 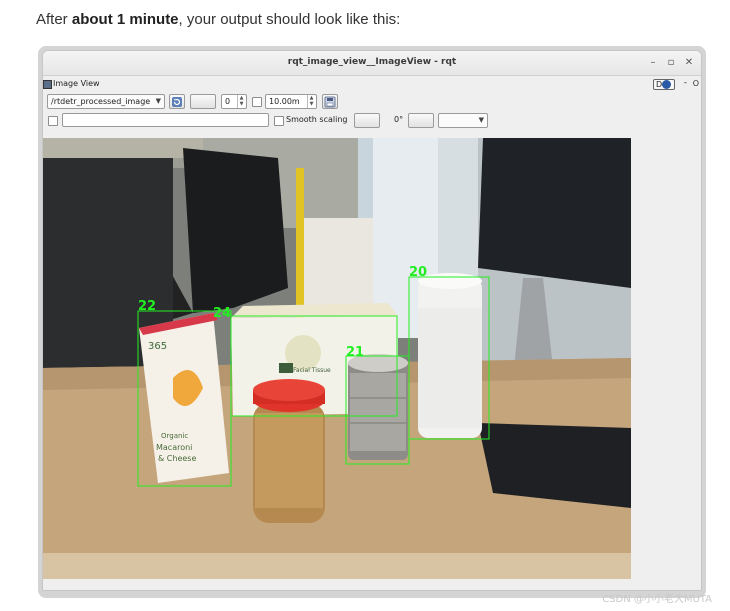 What do you see at coordinates (157, 346) in the screenshot?
I see `box-brand: 365` at bounding box center [157, 346].